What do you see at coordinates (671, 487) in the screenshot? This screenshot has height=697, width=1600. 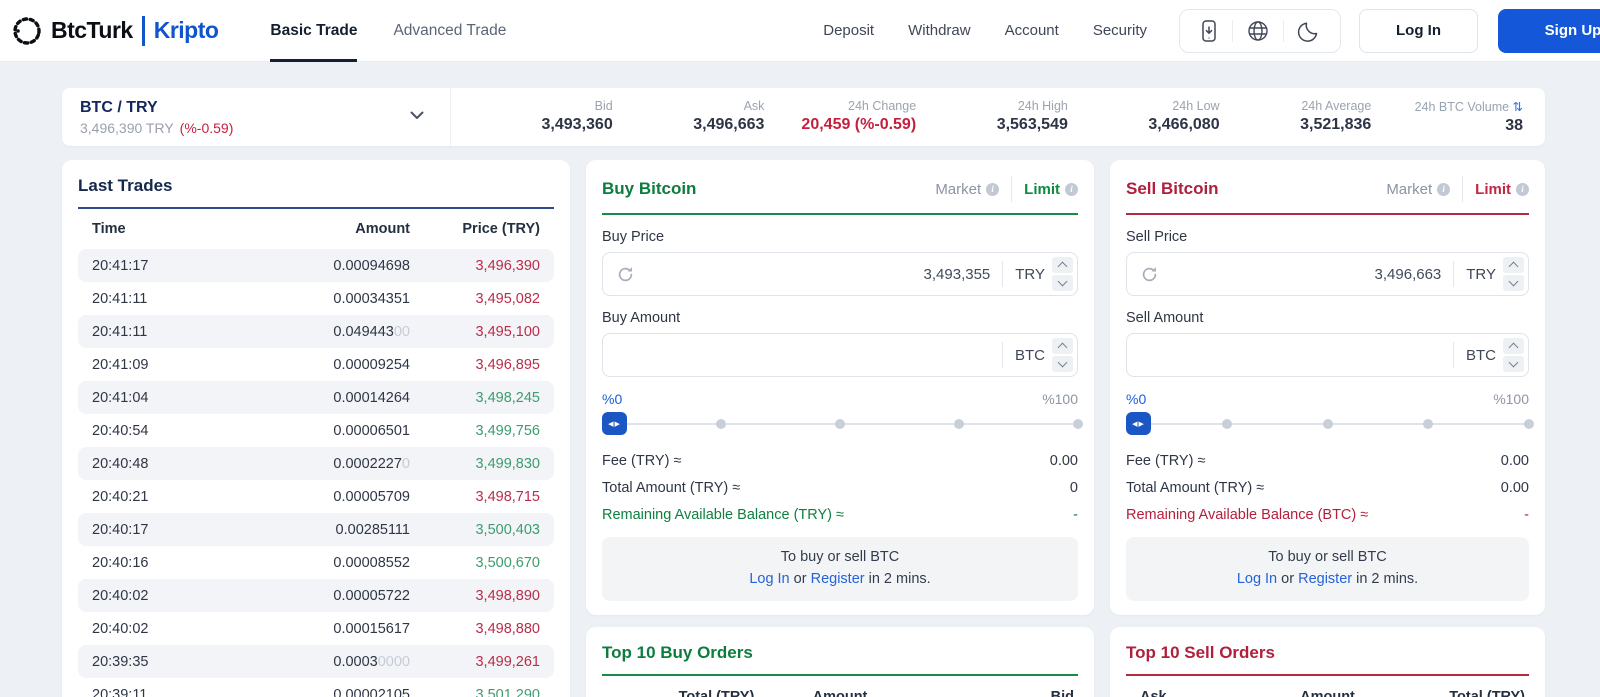 I see `summary-label: Total Amount (TRY) ≈` at bounding box center [671, 487].